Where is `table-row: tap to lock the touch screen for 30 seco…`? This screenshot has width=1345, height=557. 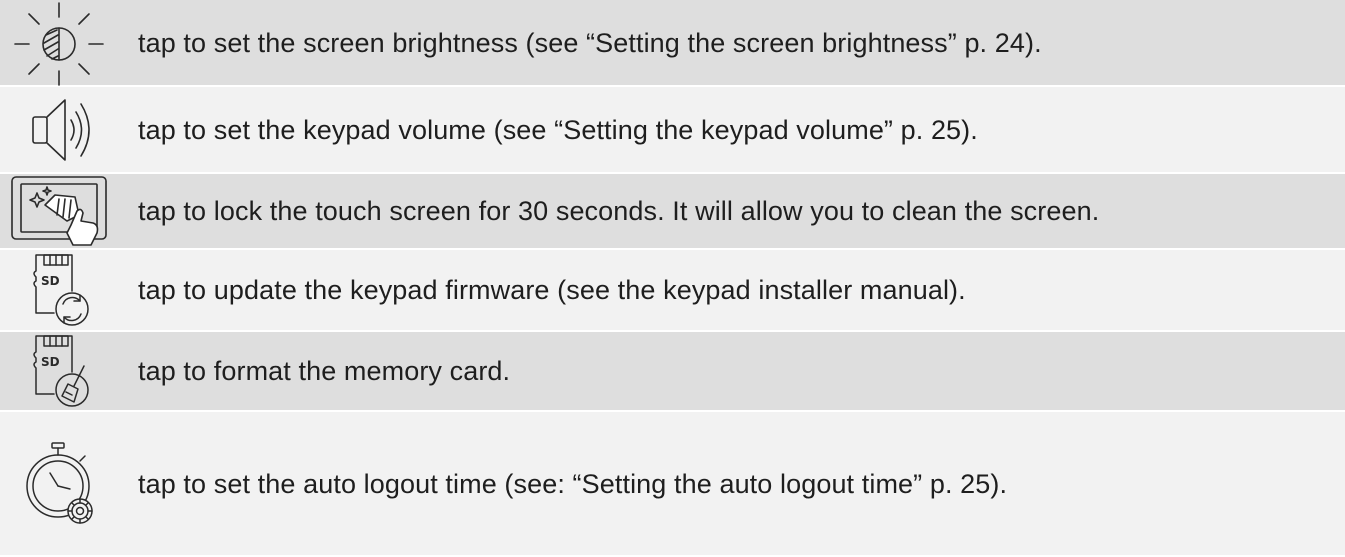 table-row: tap to lock the touch screen for 30 seco… is located at coordinates (672, 212).